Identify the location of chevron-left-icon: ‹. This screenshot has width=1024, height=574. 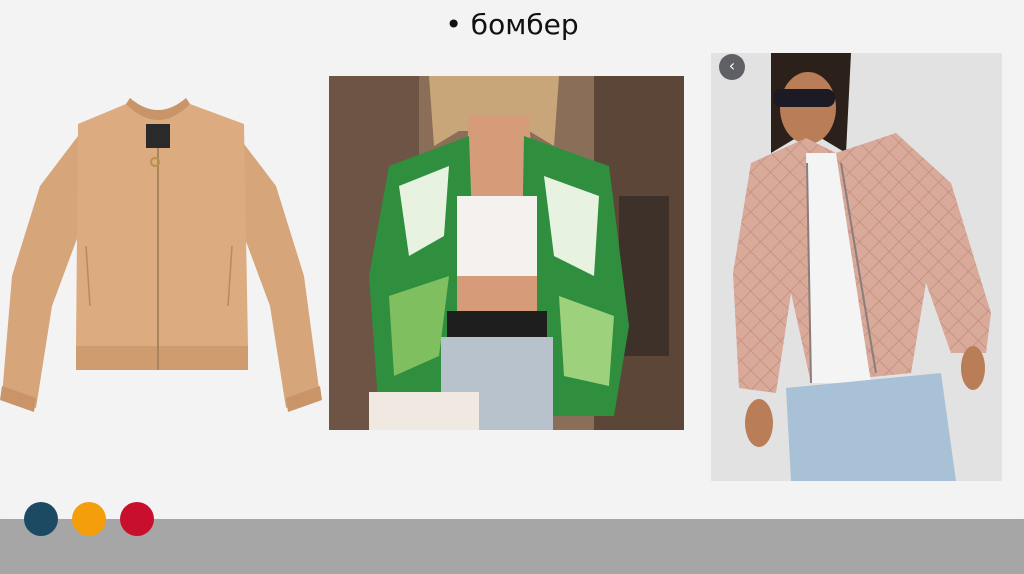
(732, 65).